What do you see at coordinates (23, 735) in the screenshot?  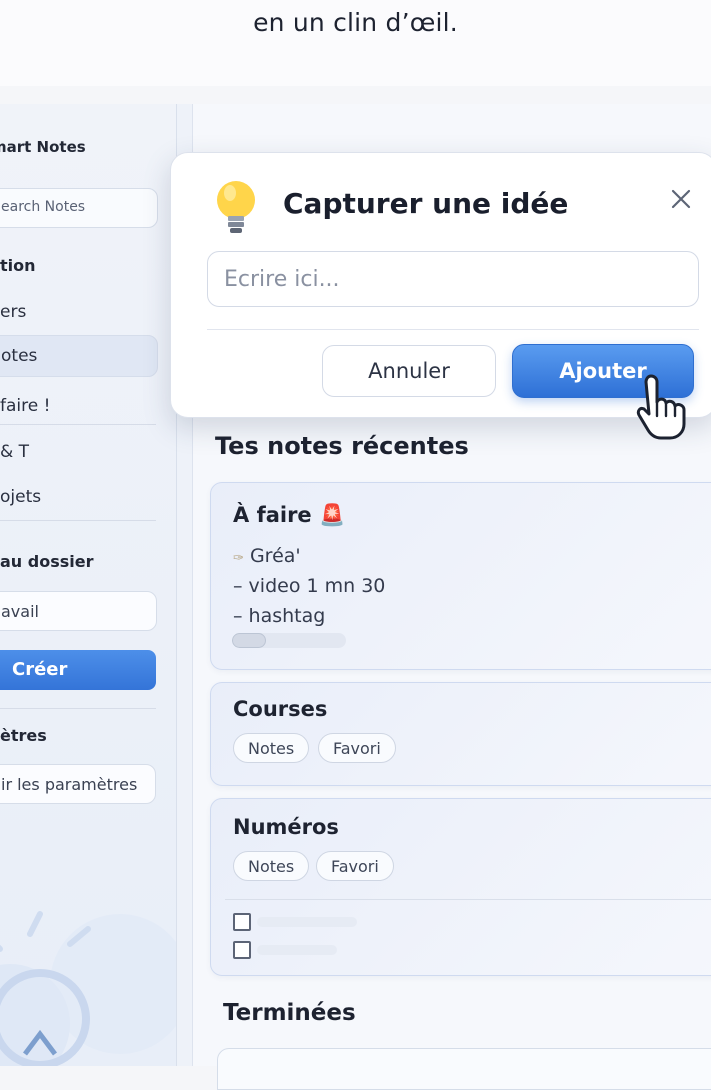 I see `section-label-settings: ètres` at bounding box center [23, 735].